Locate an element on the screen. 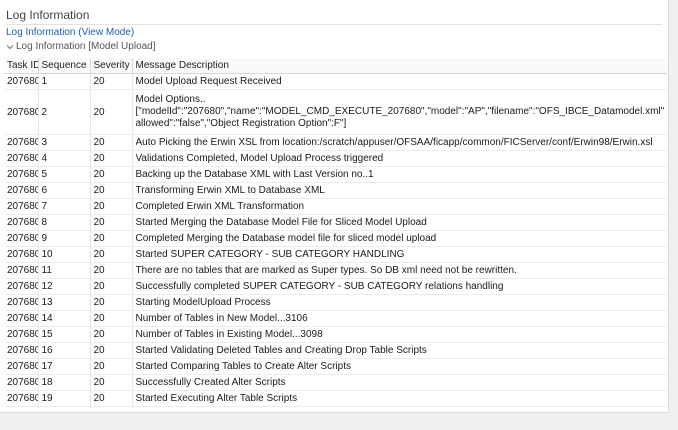 This screenshot has width=678, height=430. message-description-cell: Started Executing Alter Table Scripts is located at coordinates (399, 398).